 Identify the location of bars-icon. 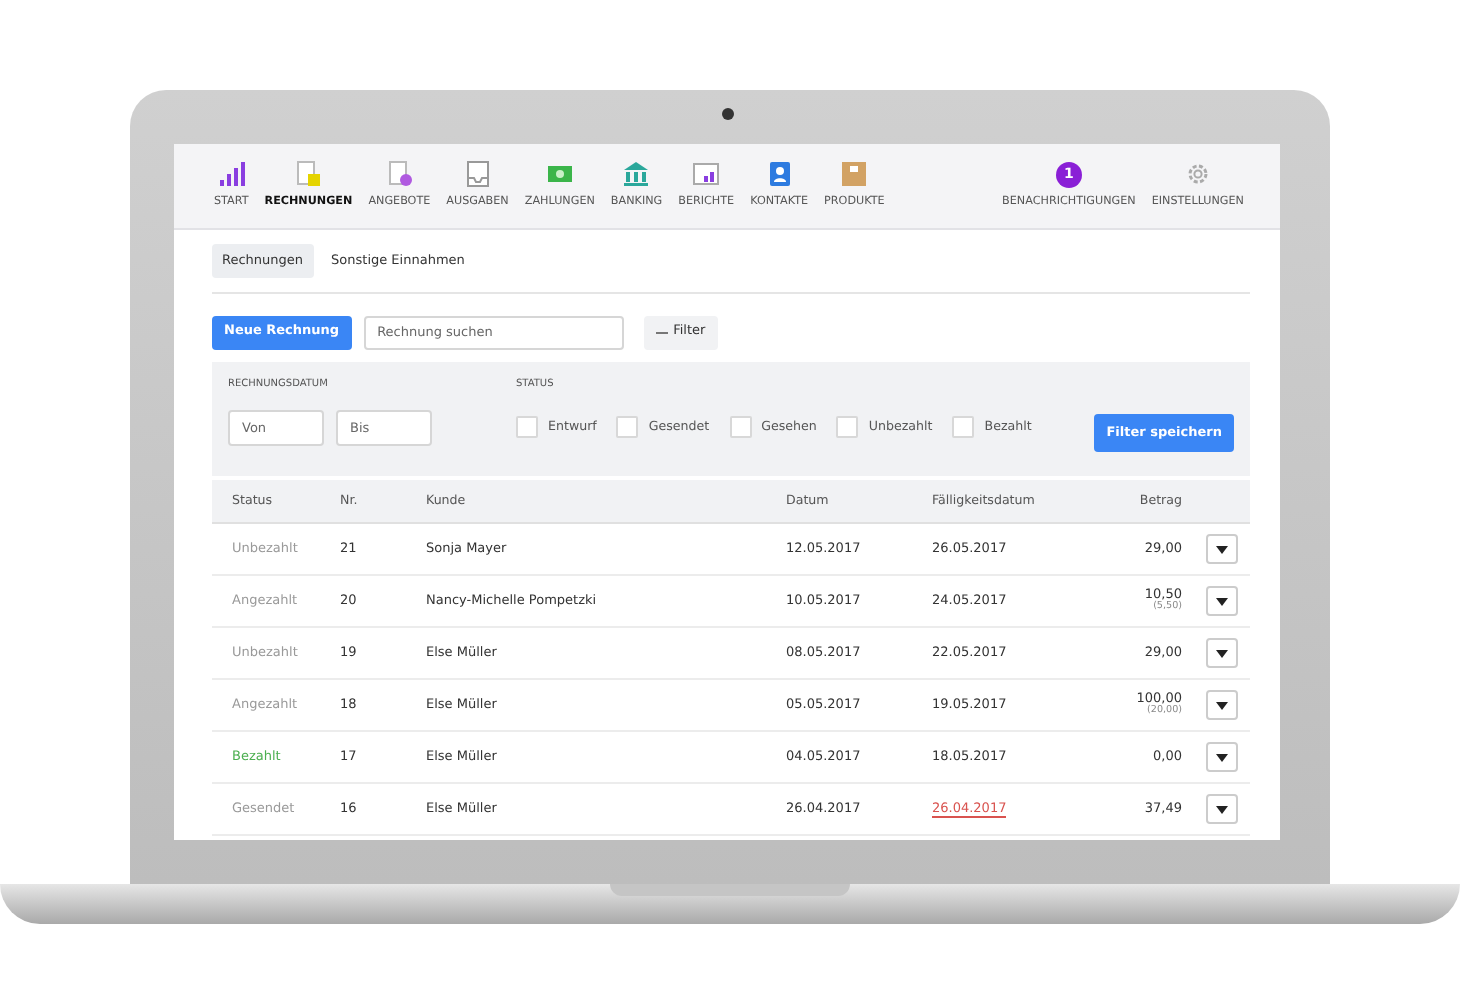
(231, 174).